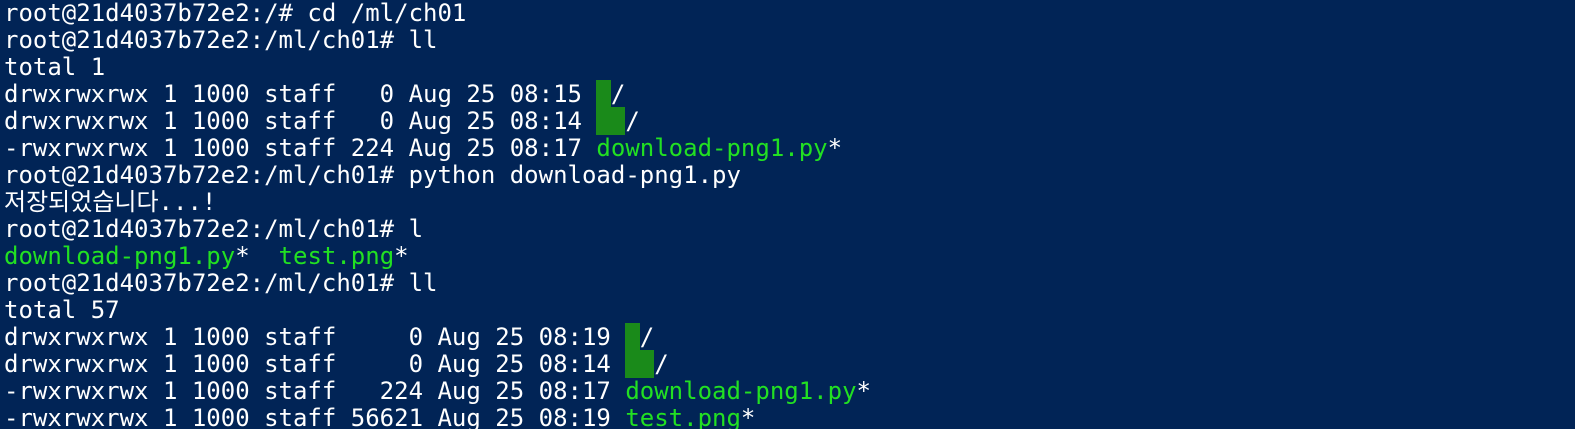  I want to click on terminal-line: root@21d4037b72e2:/ml/ch01# l, so click(213, 229).